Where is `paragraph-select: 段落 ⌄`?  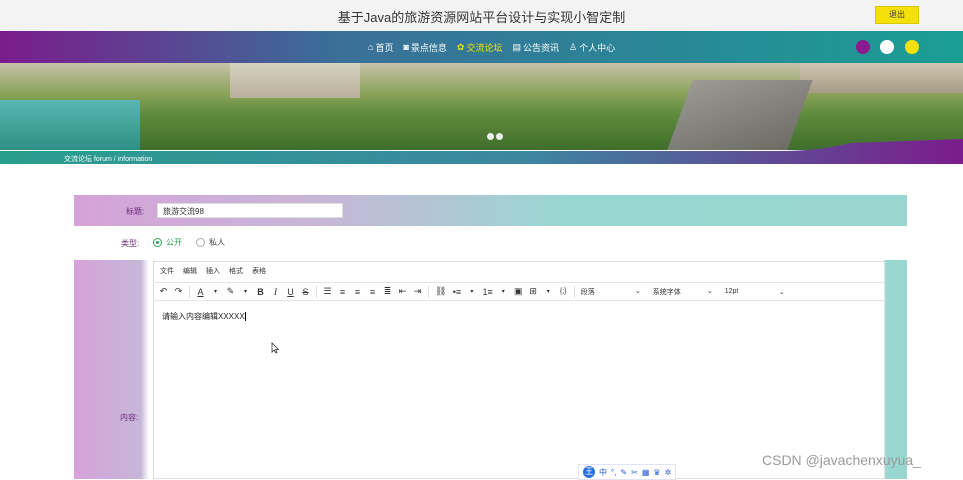
paragraph-select: 段落 ⌄ is located at coordinates (611, 292).